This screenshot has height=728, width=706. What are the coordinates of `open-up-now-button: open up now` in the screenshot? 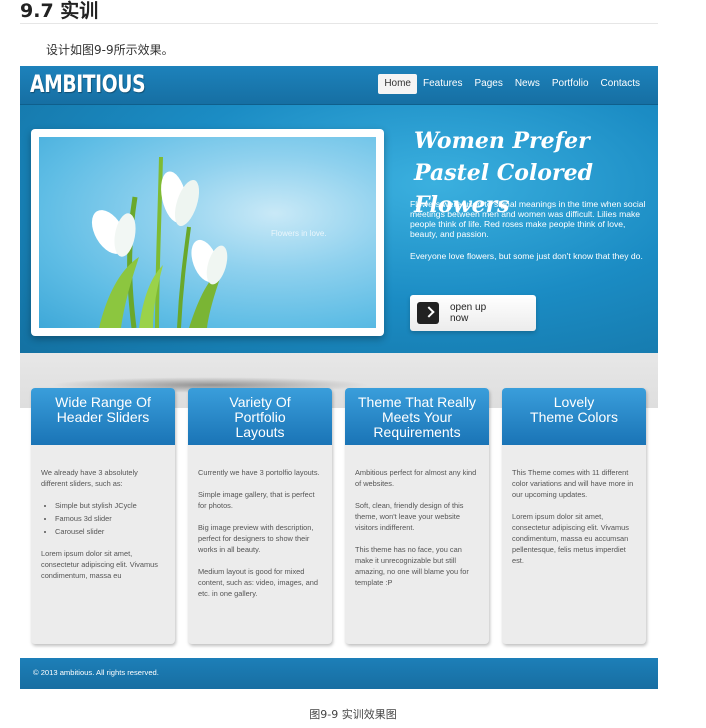 It's located at (473, 313).